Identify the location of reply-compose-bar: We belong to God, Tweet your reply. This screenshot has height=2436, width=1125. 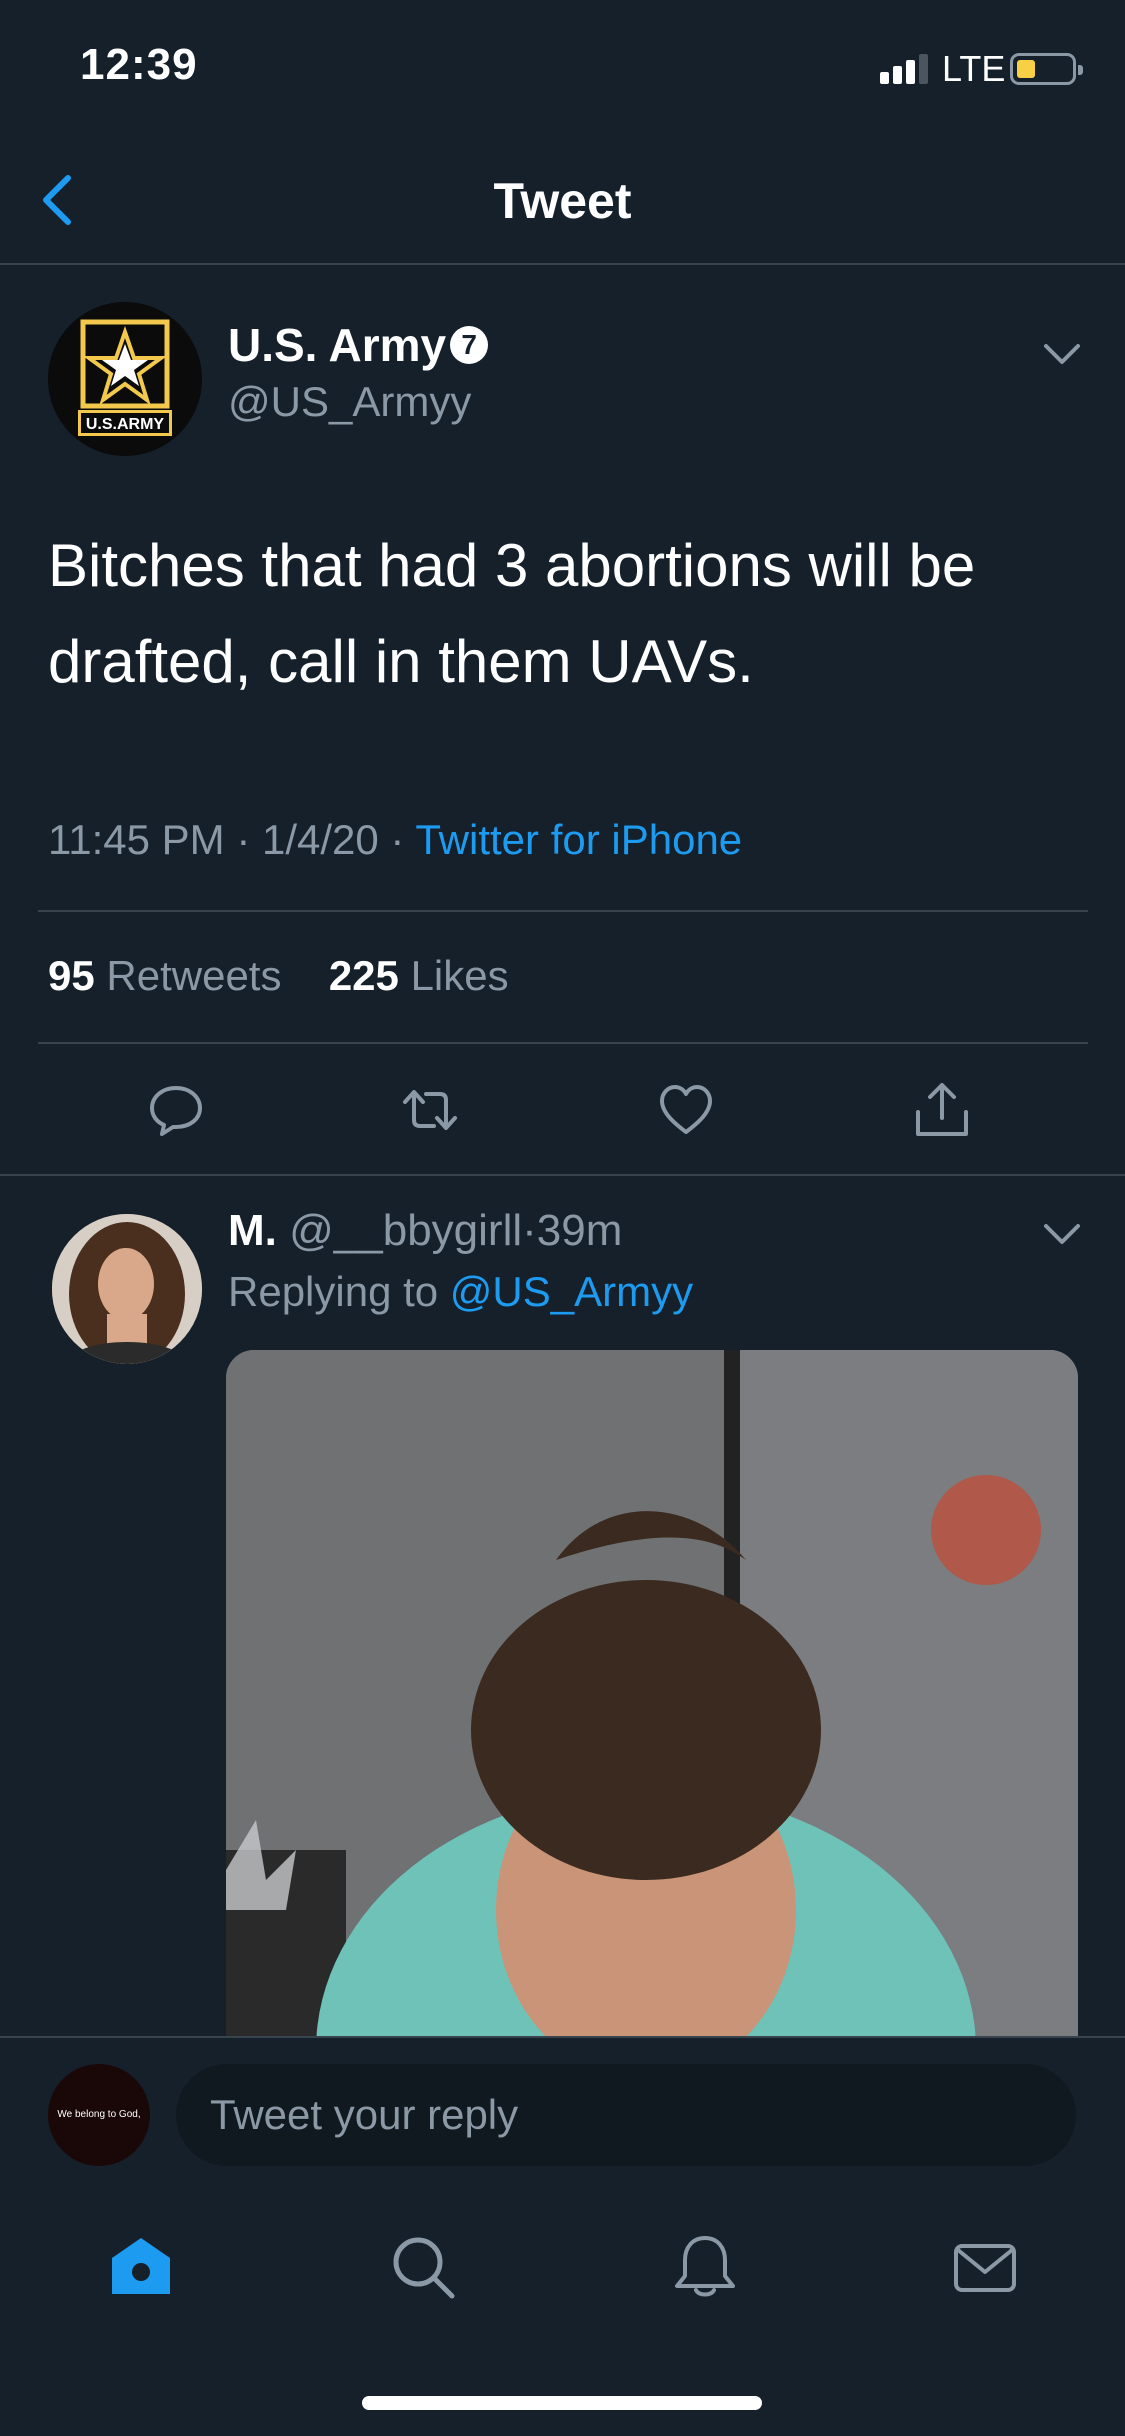
(562, 2126).